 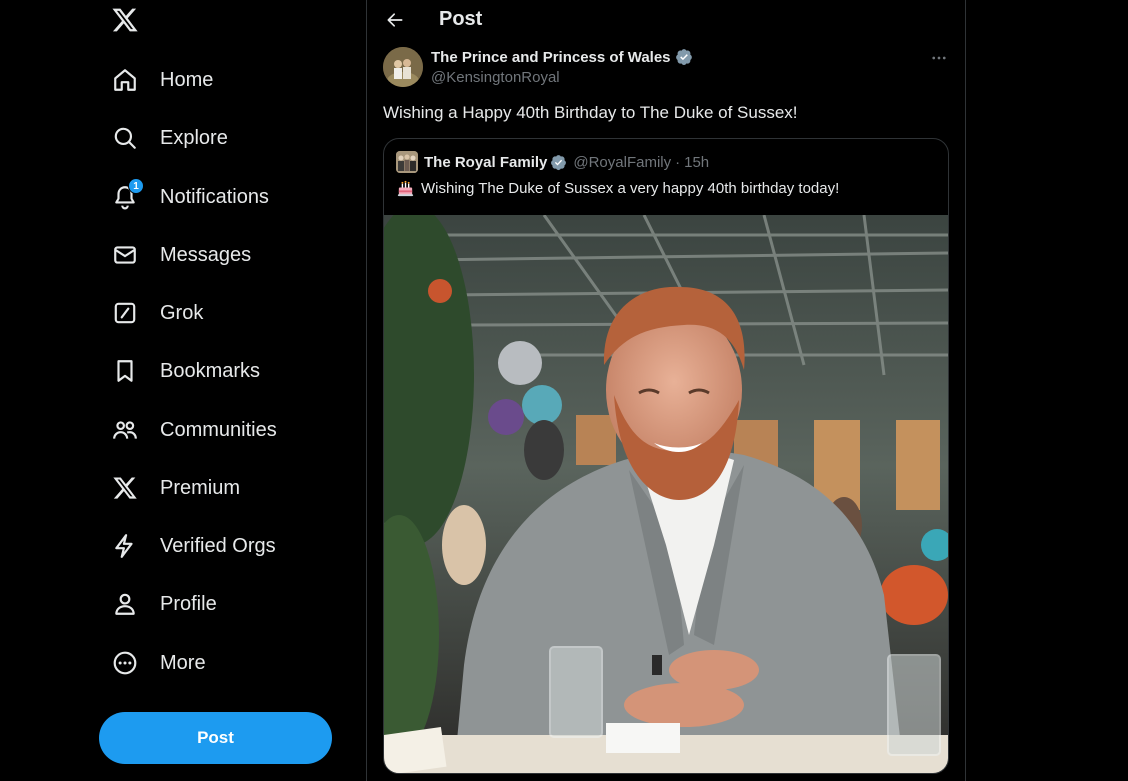 I want to click on author-handle: @KensingtonRoyal, so click(x=495, y=77).